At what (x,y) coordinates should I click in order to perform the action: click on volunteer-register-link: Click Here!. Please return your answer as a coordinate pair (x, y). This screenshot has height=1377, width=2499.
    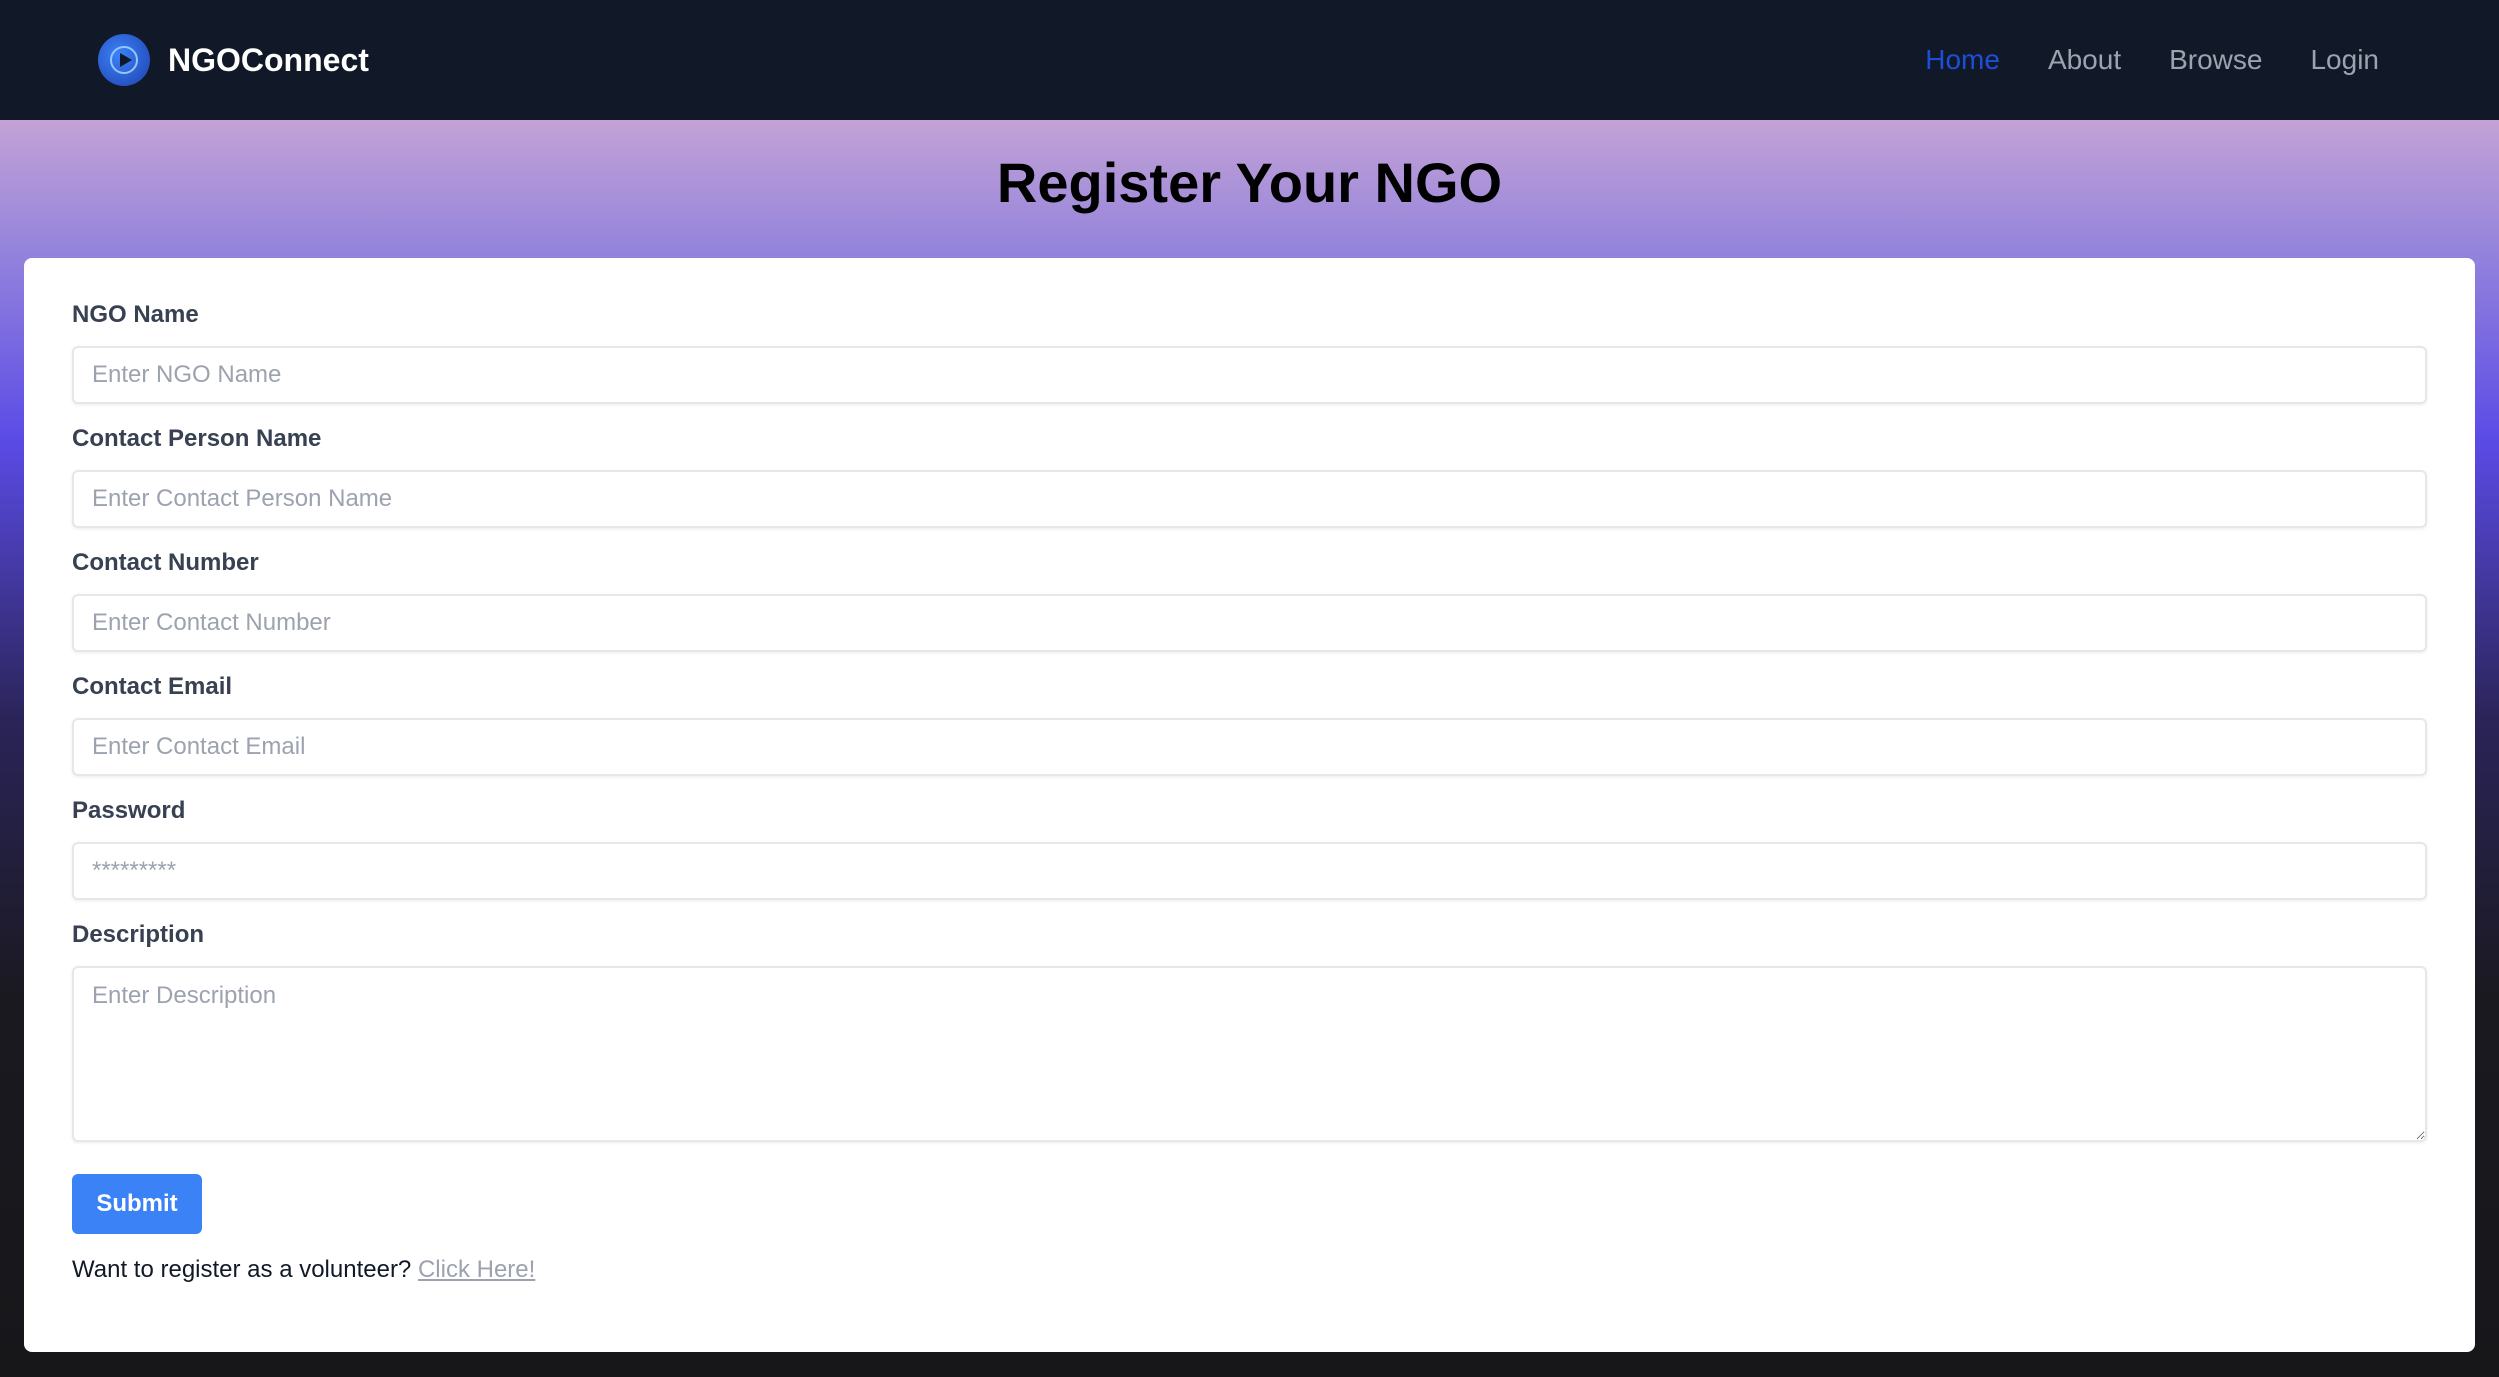
    Looking at the image, I should click on (476, 1269).